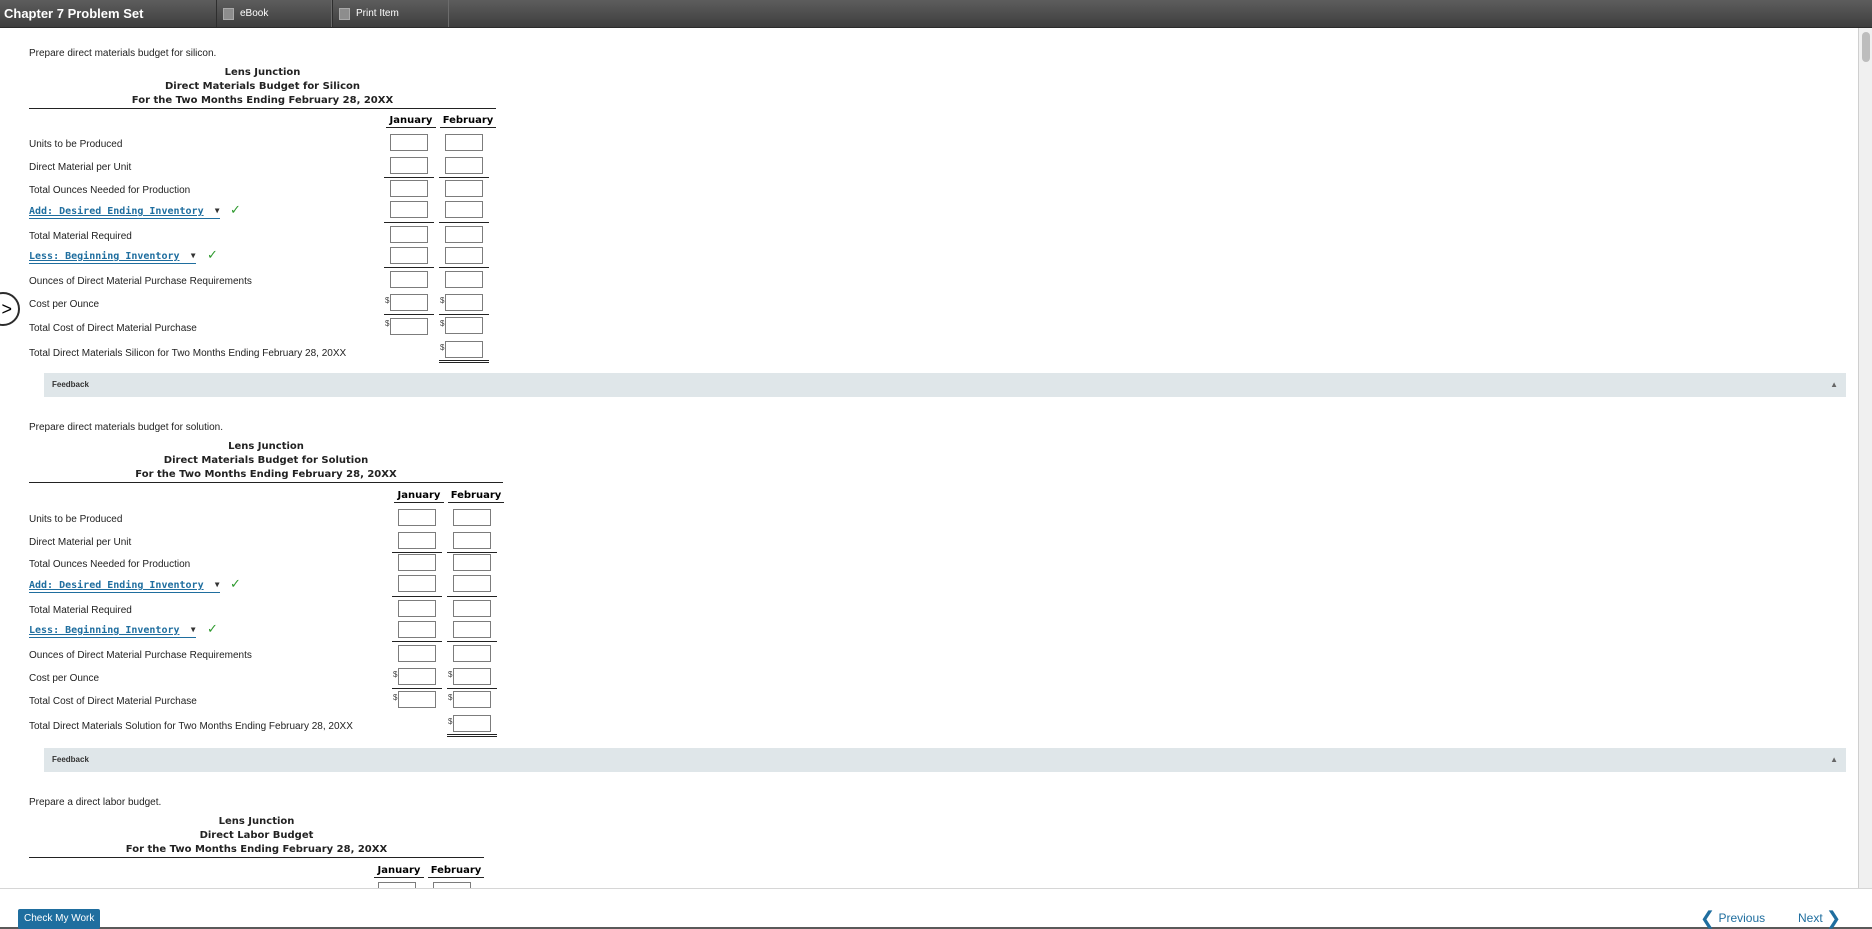  What do you see at coordinates (104, 630) in the screenshot?
I see `select-value: Less: Beginning Inventory` at bounding box center [104, 630].